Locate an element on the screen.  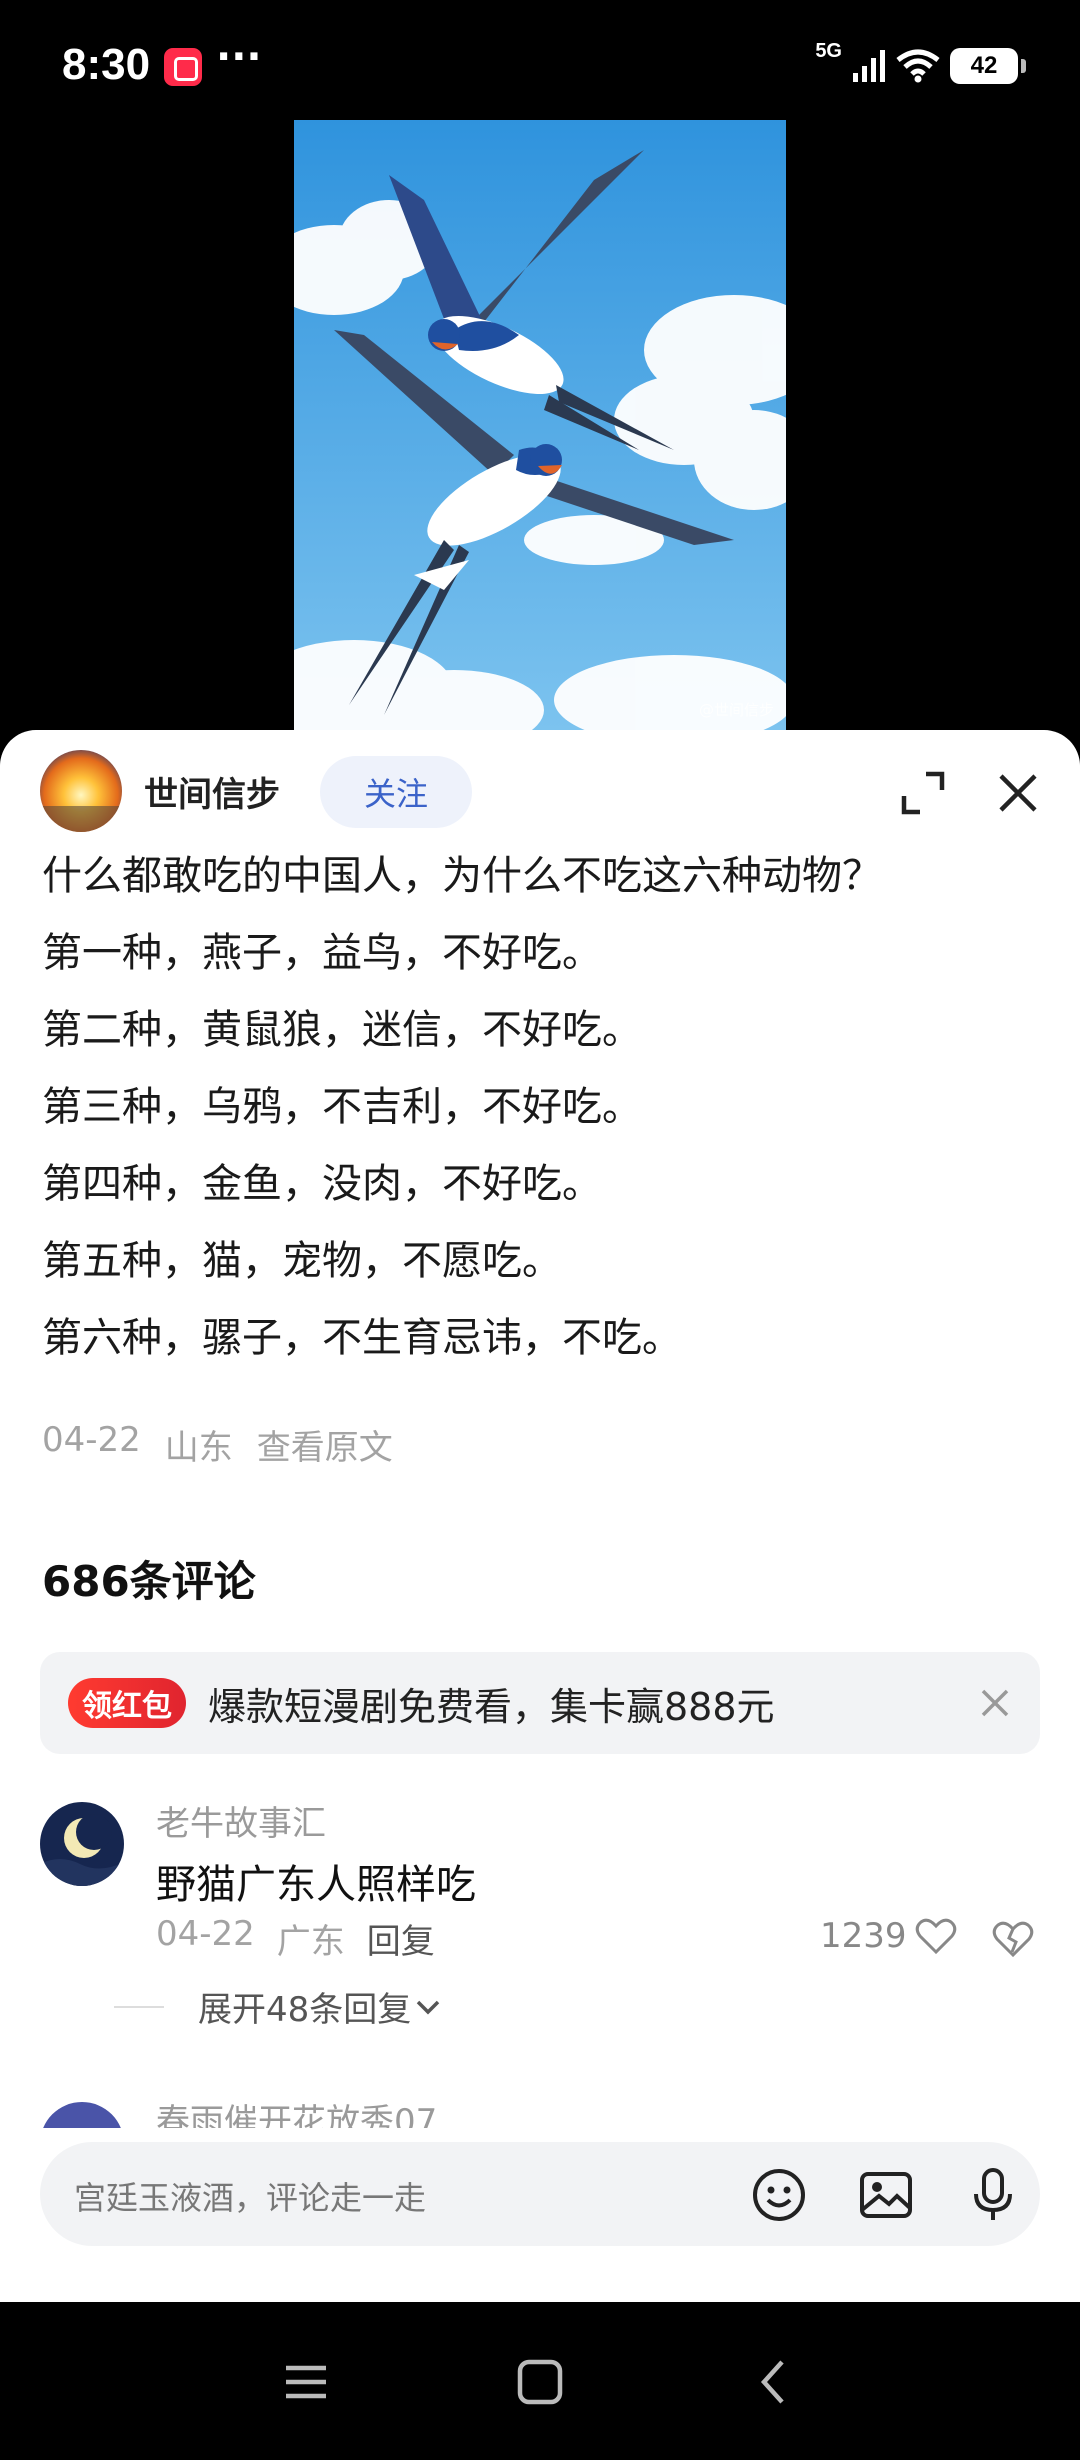
commenter-name: 老牛故事汇 is located at coordinates (241, 1820).